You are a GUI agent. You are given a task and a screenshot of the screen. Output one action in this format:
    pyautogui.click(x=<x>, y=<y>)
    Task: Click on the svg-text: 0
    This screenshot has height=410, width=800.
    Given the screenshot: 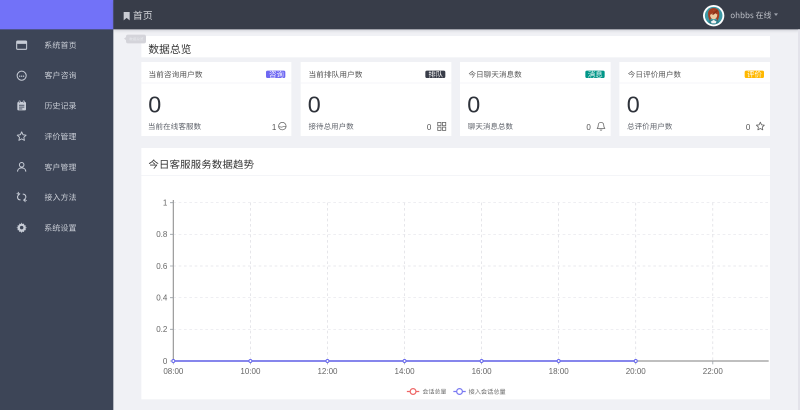 What is the action you would take?
    pyautogui.click(x=165, y=361)
    